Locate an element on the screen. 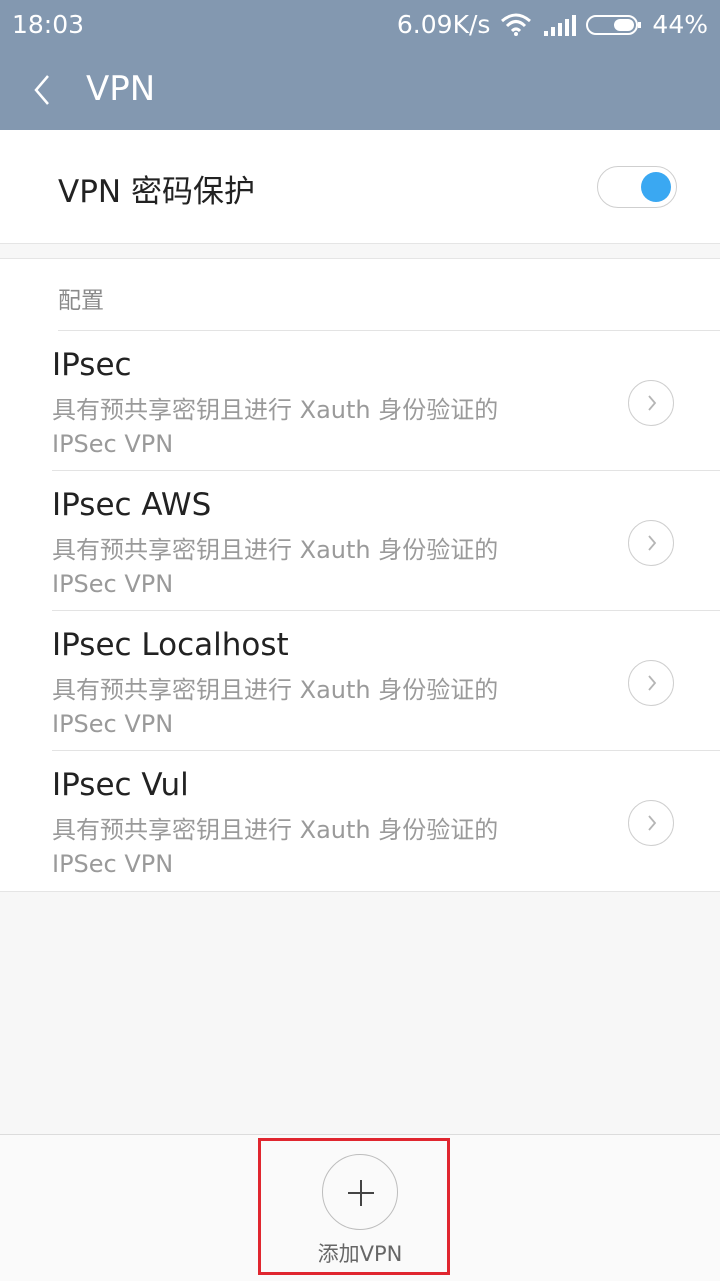 This screenshot has width=720, height=1281. back-button is located at coordinates (46, 90).